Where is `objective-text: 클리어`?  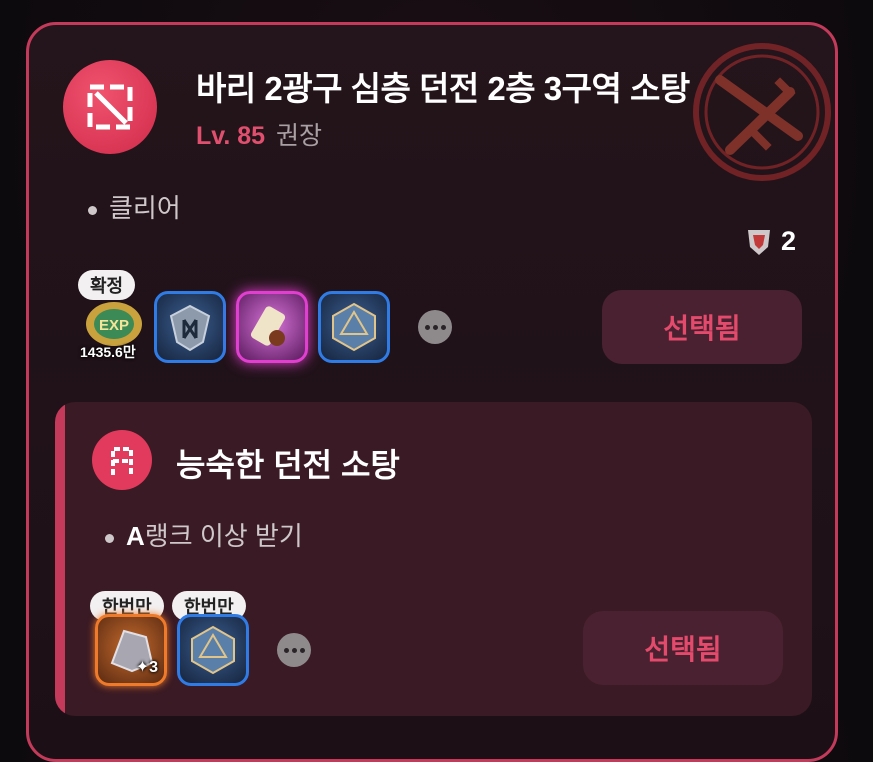
objective-text: 클리어 is located at coordinates (145, 208).